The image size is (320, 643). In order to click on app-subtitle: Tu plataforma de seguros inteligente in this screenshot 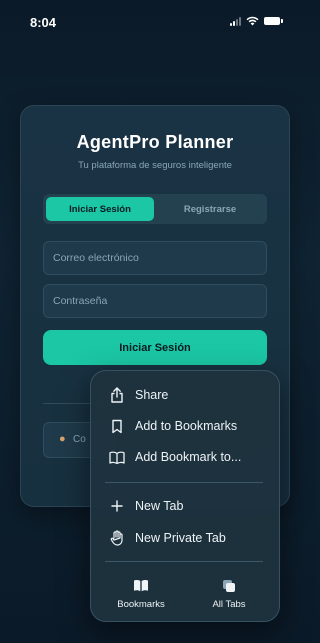, I will do `click(155, 165)`.